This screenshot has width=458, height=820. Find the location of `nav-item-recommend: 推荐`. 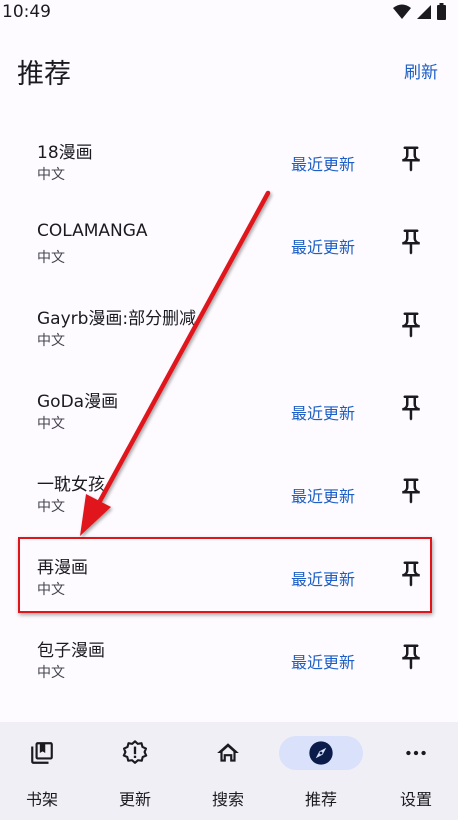

nav-item-recommend: 推荐 is located at coordinates (321, 771).